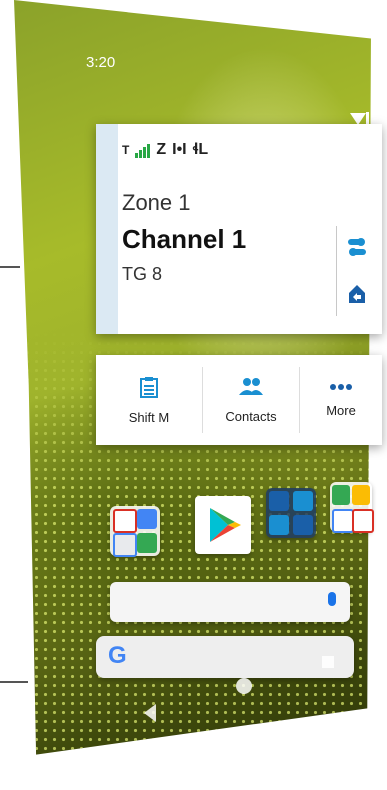 The image size is (387, 790). I want to click on radio-app-icon, so click(279, 501).